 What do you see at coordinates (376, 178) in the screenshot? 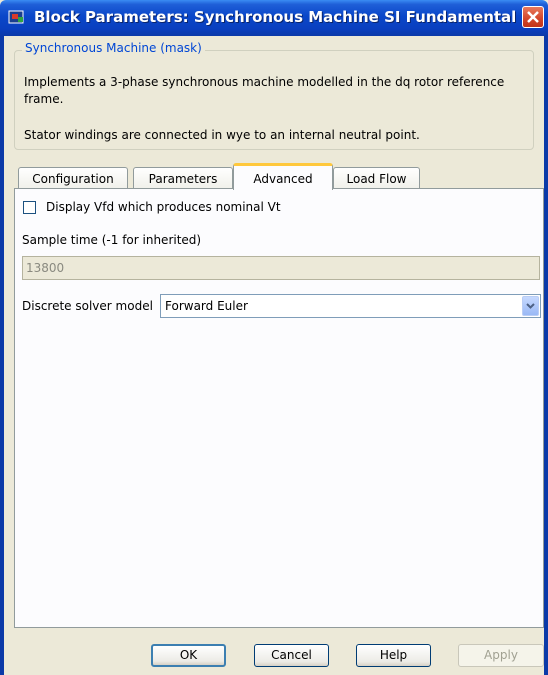
I see `tab-load-flow: Load Flow` at bounding box center [376, 178].